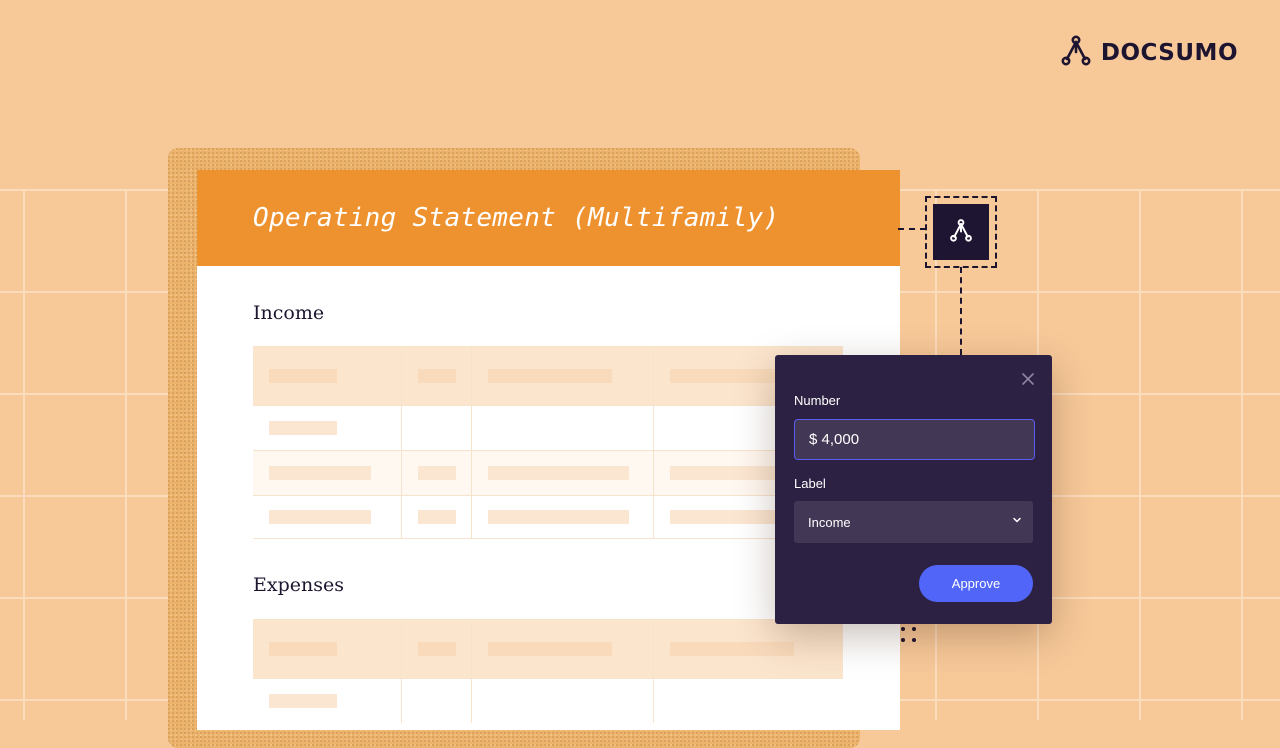  I want to click on ai-node-box, so click(961, 232).